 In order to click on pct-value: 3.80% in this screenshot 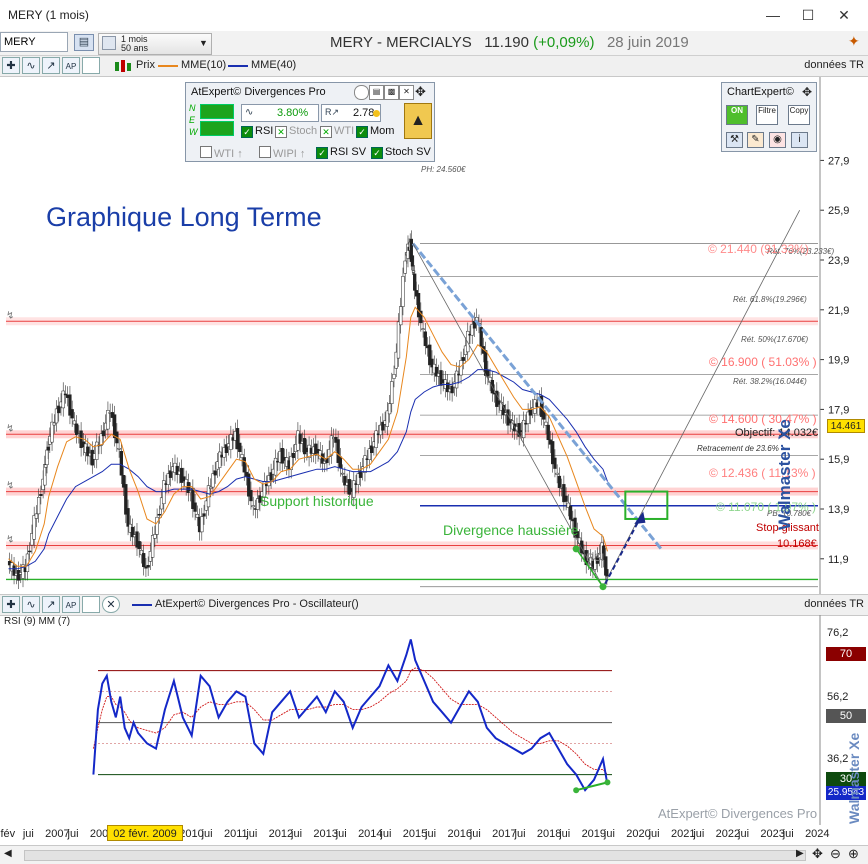, I will do `click(293, 113)`.